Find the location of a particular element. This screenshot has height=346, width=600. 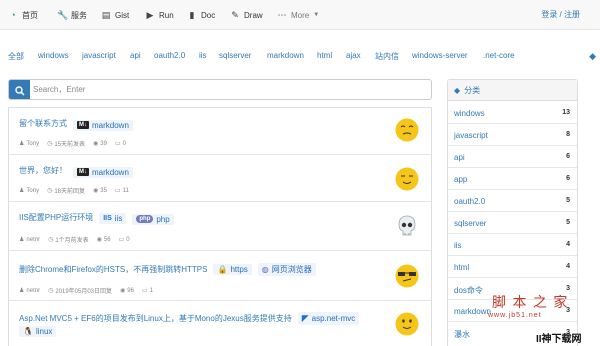

category-item: api 6 is located at coordinates (512, 157).